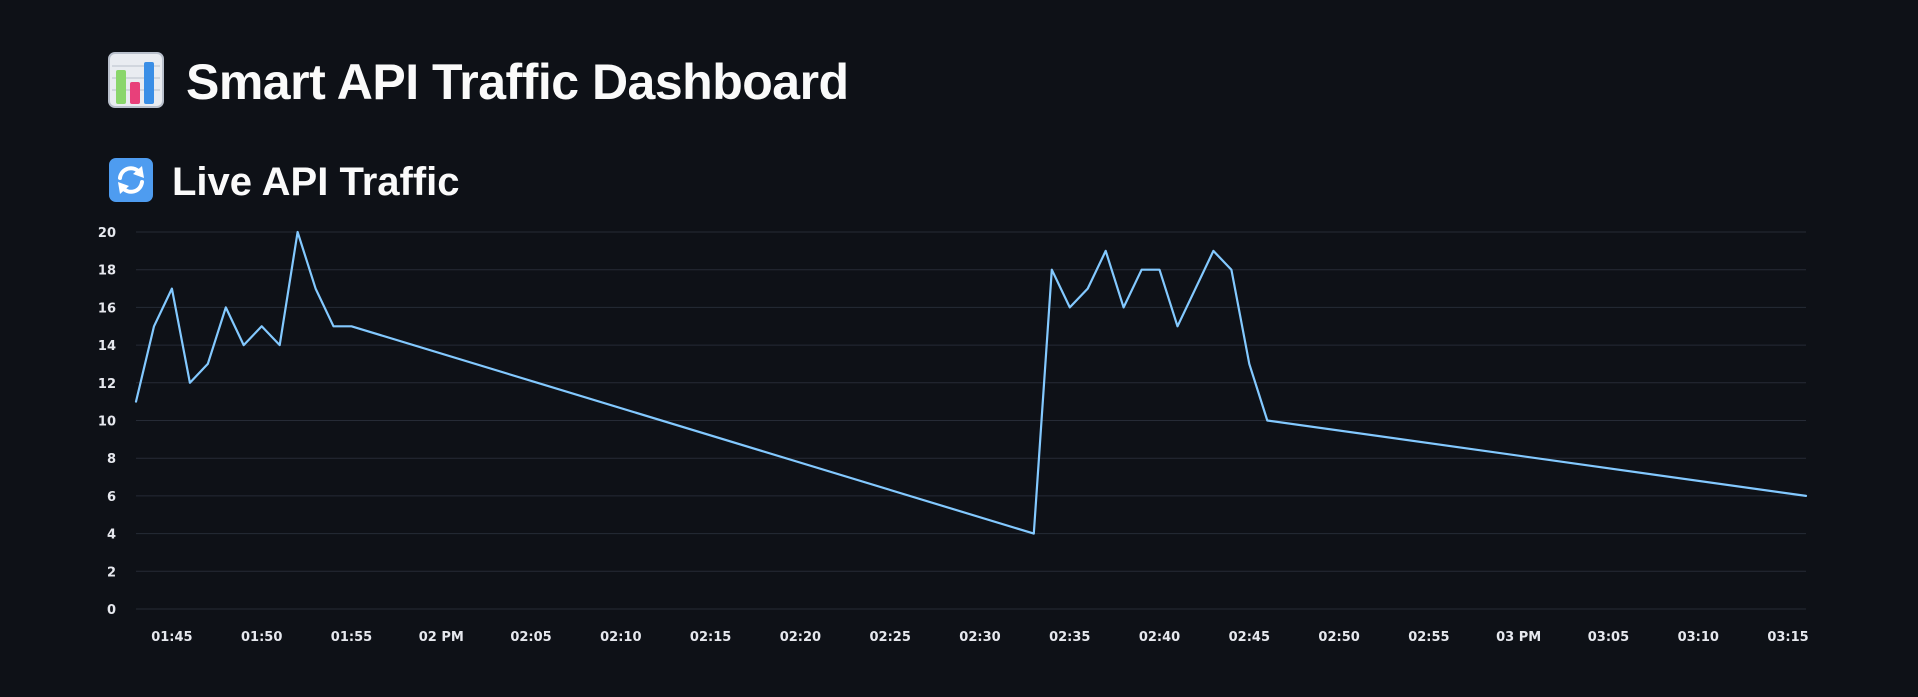  Describe the element at coordinates (111, 572) in the screenshot. I see `y-tick-label: 2` at that location.